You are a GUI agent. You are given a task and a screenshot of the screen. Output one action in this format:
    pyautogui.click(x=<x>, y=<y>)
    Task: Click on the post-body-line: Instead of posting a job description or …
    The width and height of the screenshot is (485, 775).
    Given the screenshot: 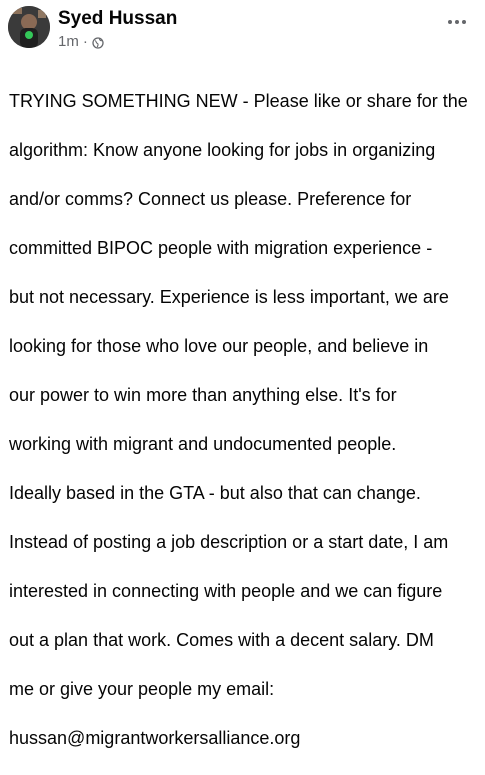 What is the action you would take?
    pyautogui.click(x=229, y=541)
    